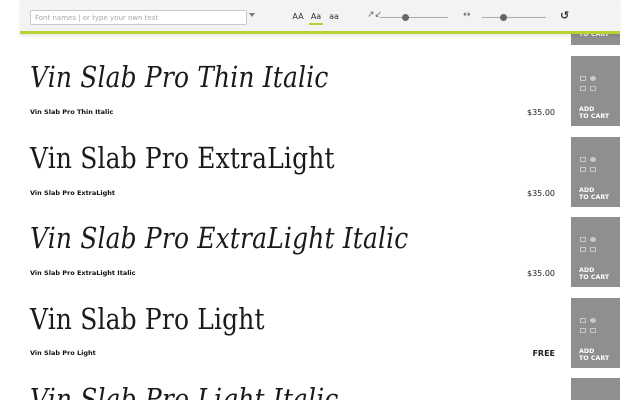 The image size is (640, 400). Describe the element at coordinates (147, 319) in the screenshot. I see `font-sample: Vin Slab Pro Light` at that location.